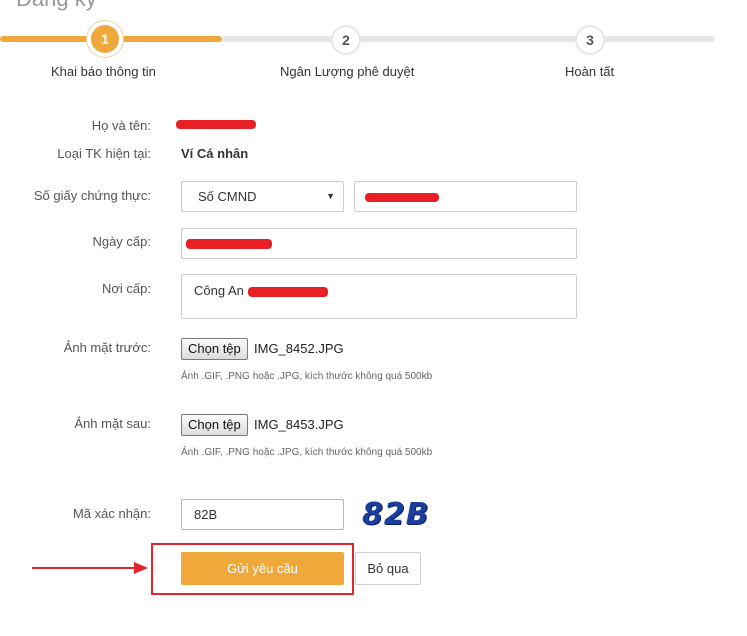  I want to click on issue-place-redaction, so click(288, 292).